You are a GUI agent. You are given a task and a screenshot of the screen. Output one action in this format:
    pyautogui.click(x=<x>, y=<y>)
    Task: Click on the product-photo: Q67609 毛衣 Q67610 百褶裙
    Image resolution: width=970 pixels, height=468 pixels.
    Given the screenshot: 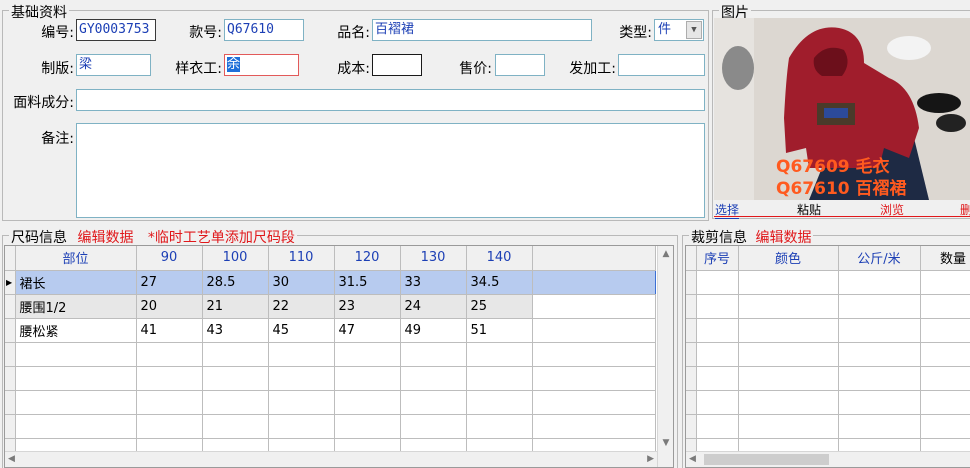 What is the action you would take?
    pyautogui.click(x=842, y=109)
    